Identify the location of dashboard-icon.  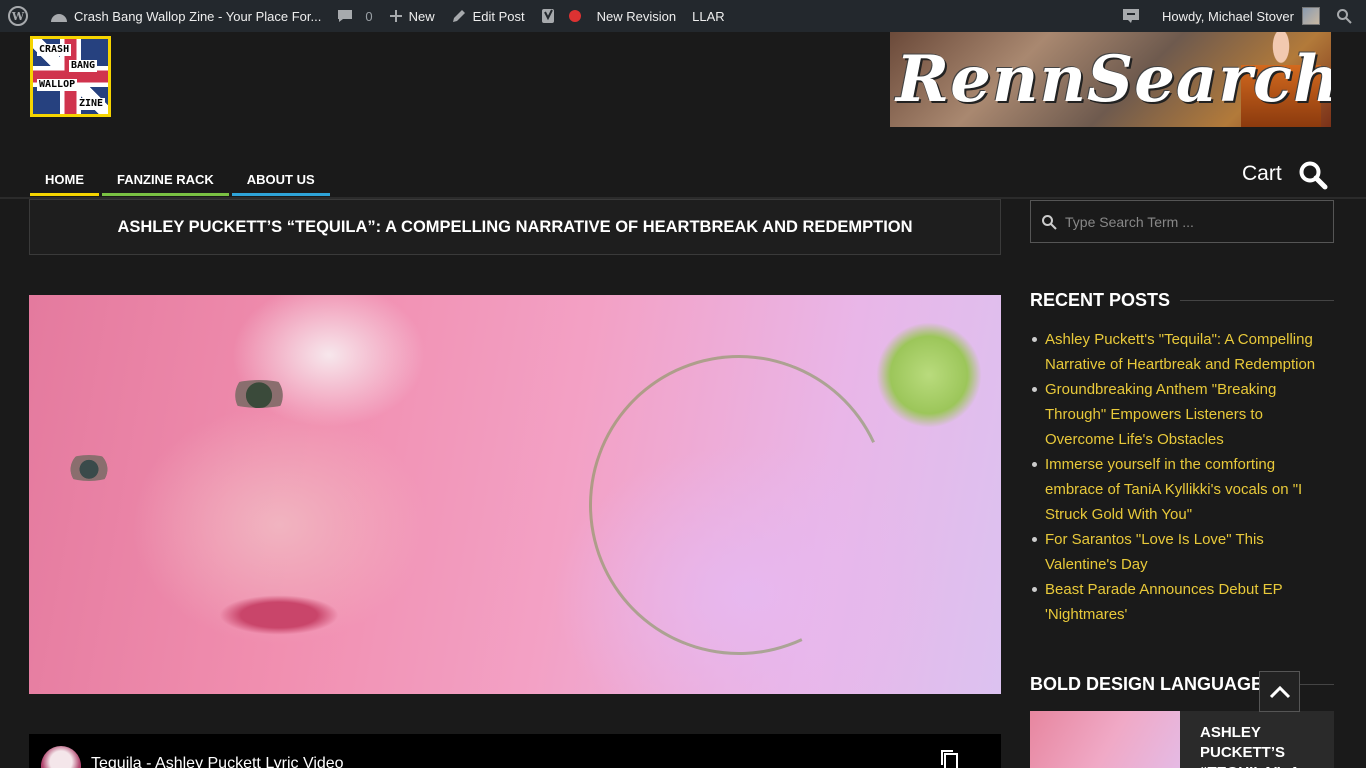
(59, 18).